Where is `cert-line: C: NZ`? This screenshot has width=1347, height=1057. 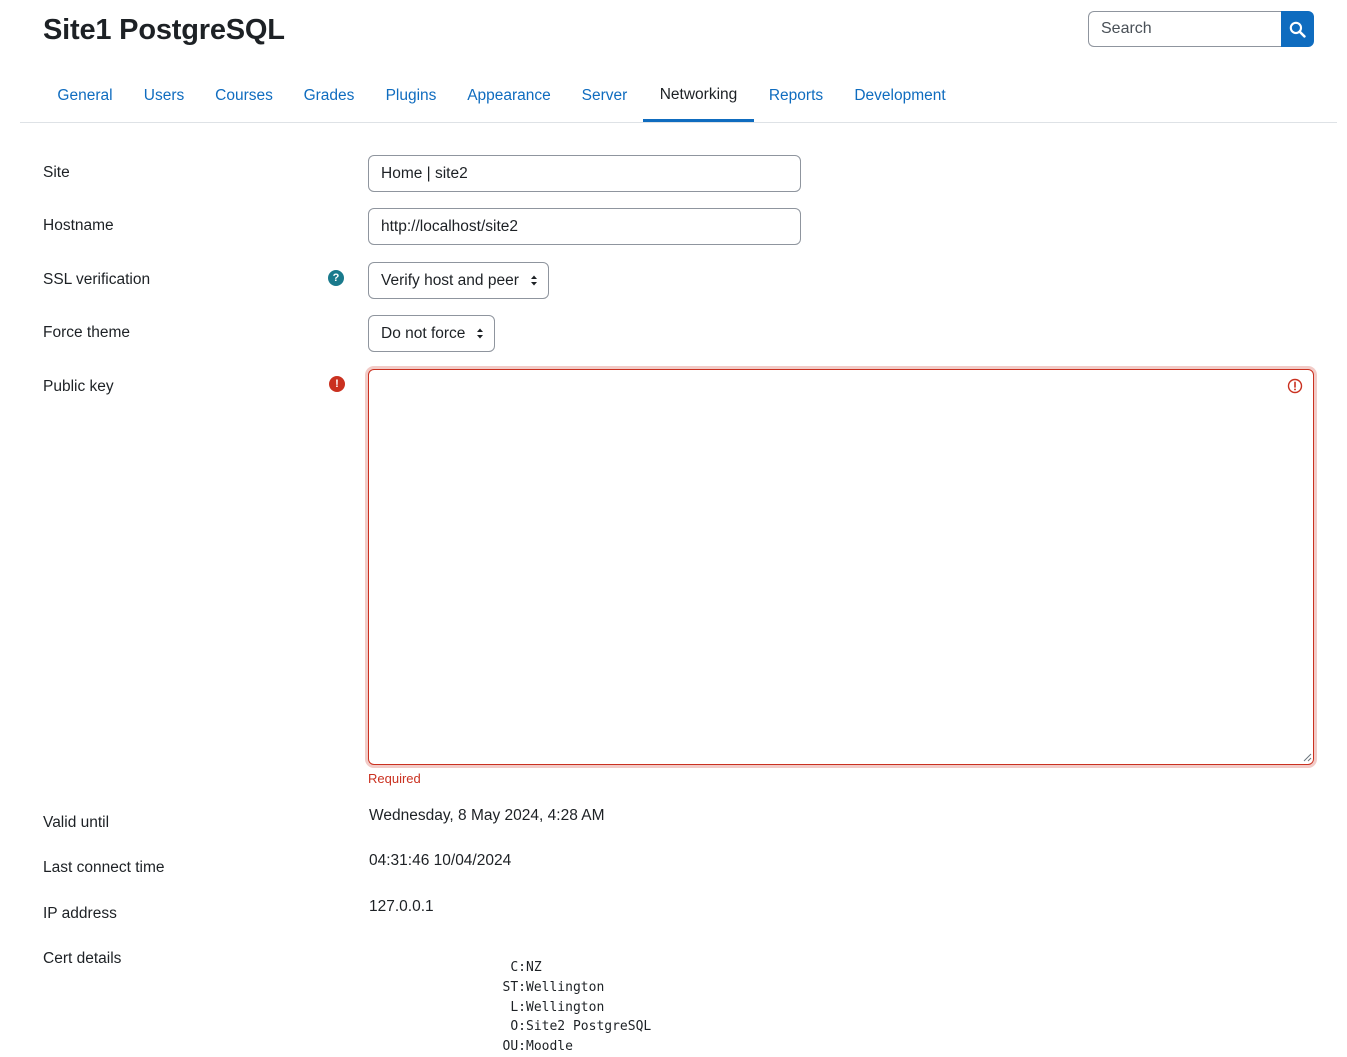
cert-line: C: NZ is located at coordinates (509, 968).